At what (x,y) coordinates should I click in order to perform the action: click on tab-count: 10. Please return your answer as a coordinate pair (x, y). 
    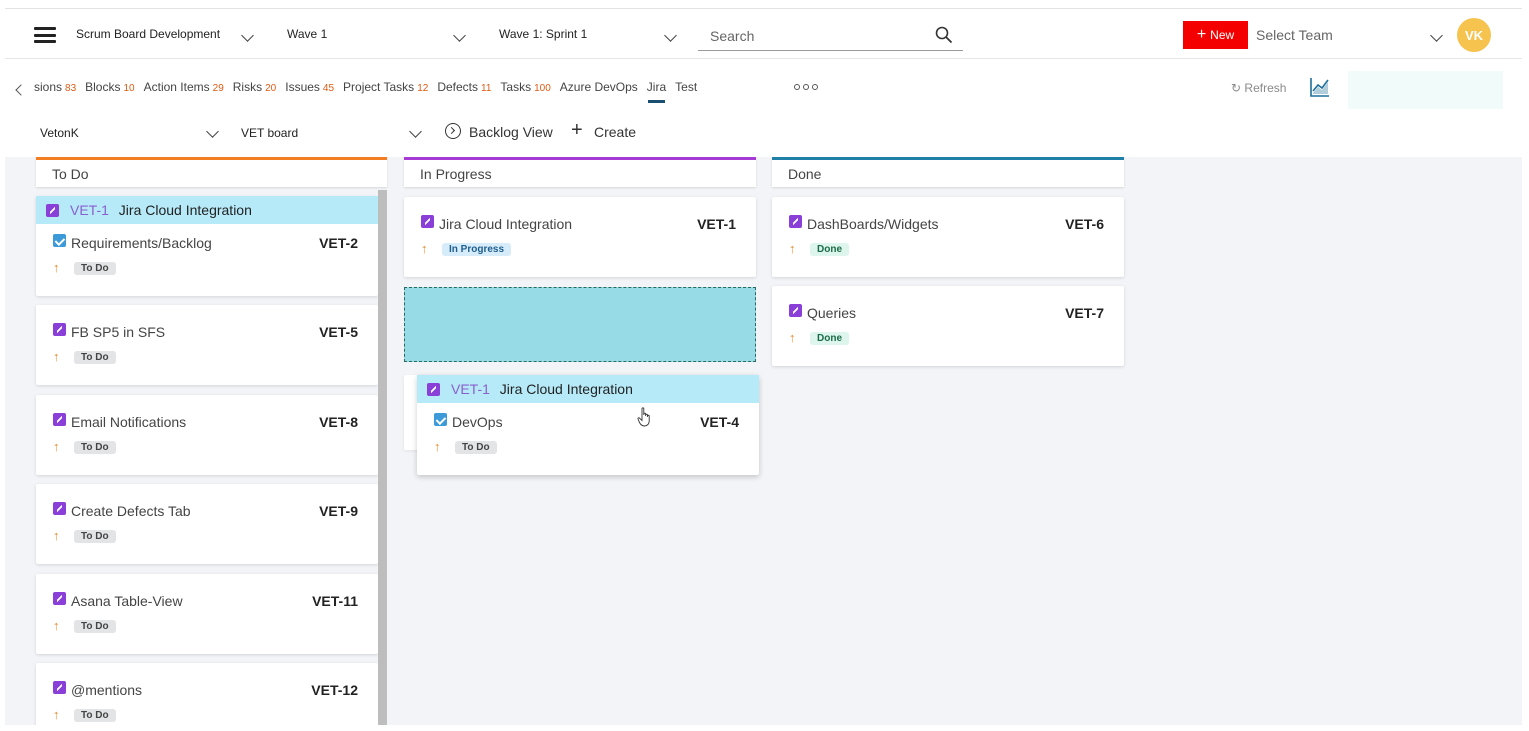
    Looking at the image, I should click on (129, 88).